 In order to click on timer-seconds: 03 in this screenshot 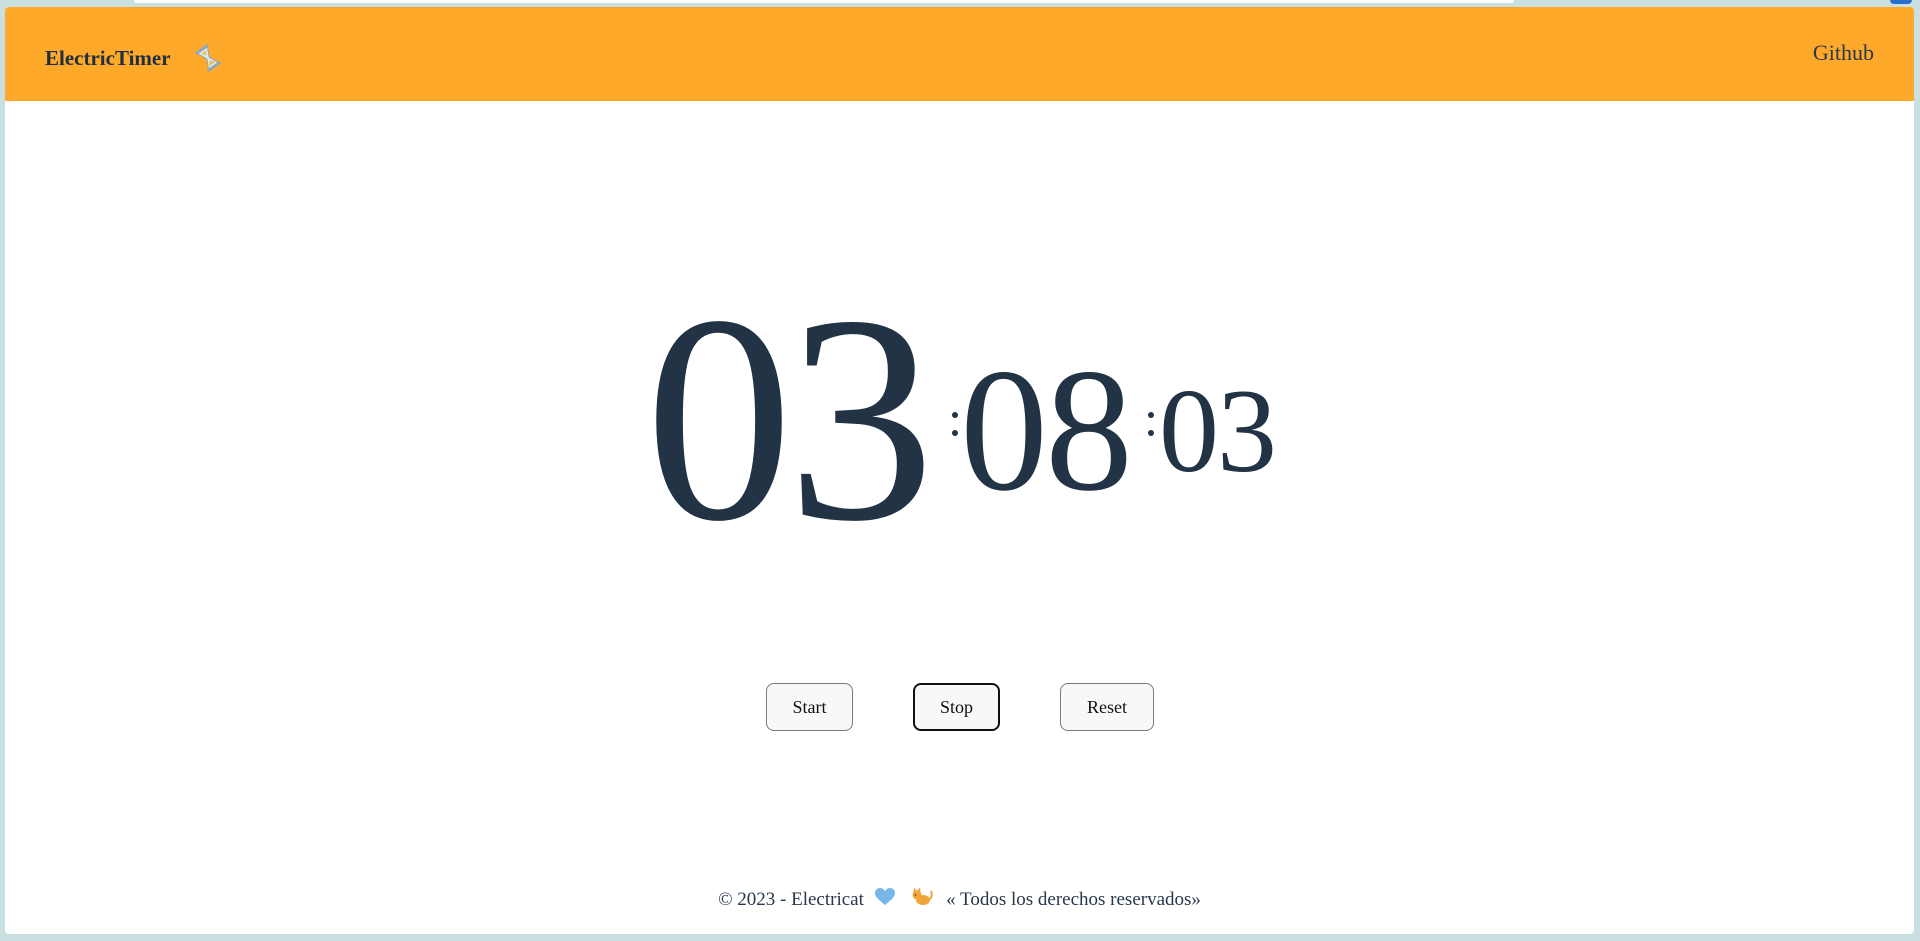, I will do `click(1218, 430)`.